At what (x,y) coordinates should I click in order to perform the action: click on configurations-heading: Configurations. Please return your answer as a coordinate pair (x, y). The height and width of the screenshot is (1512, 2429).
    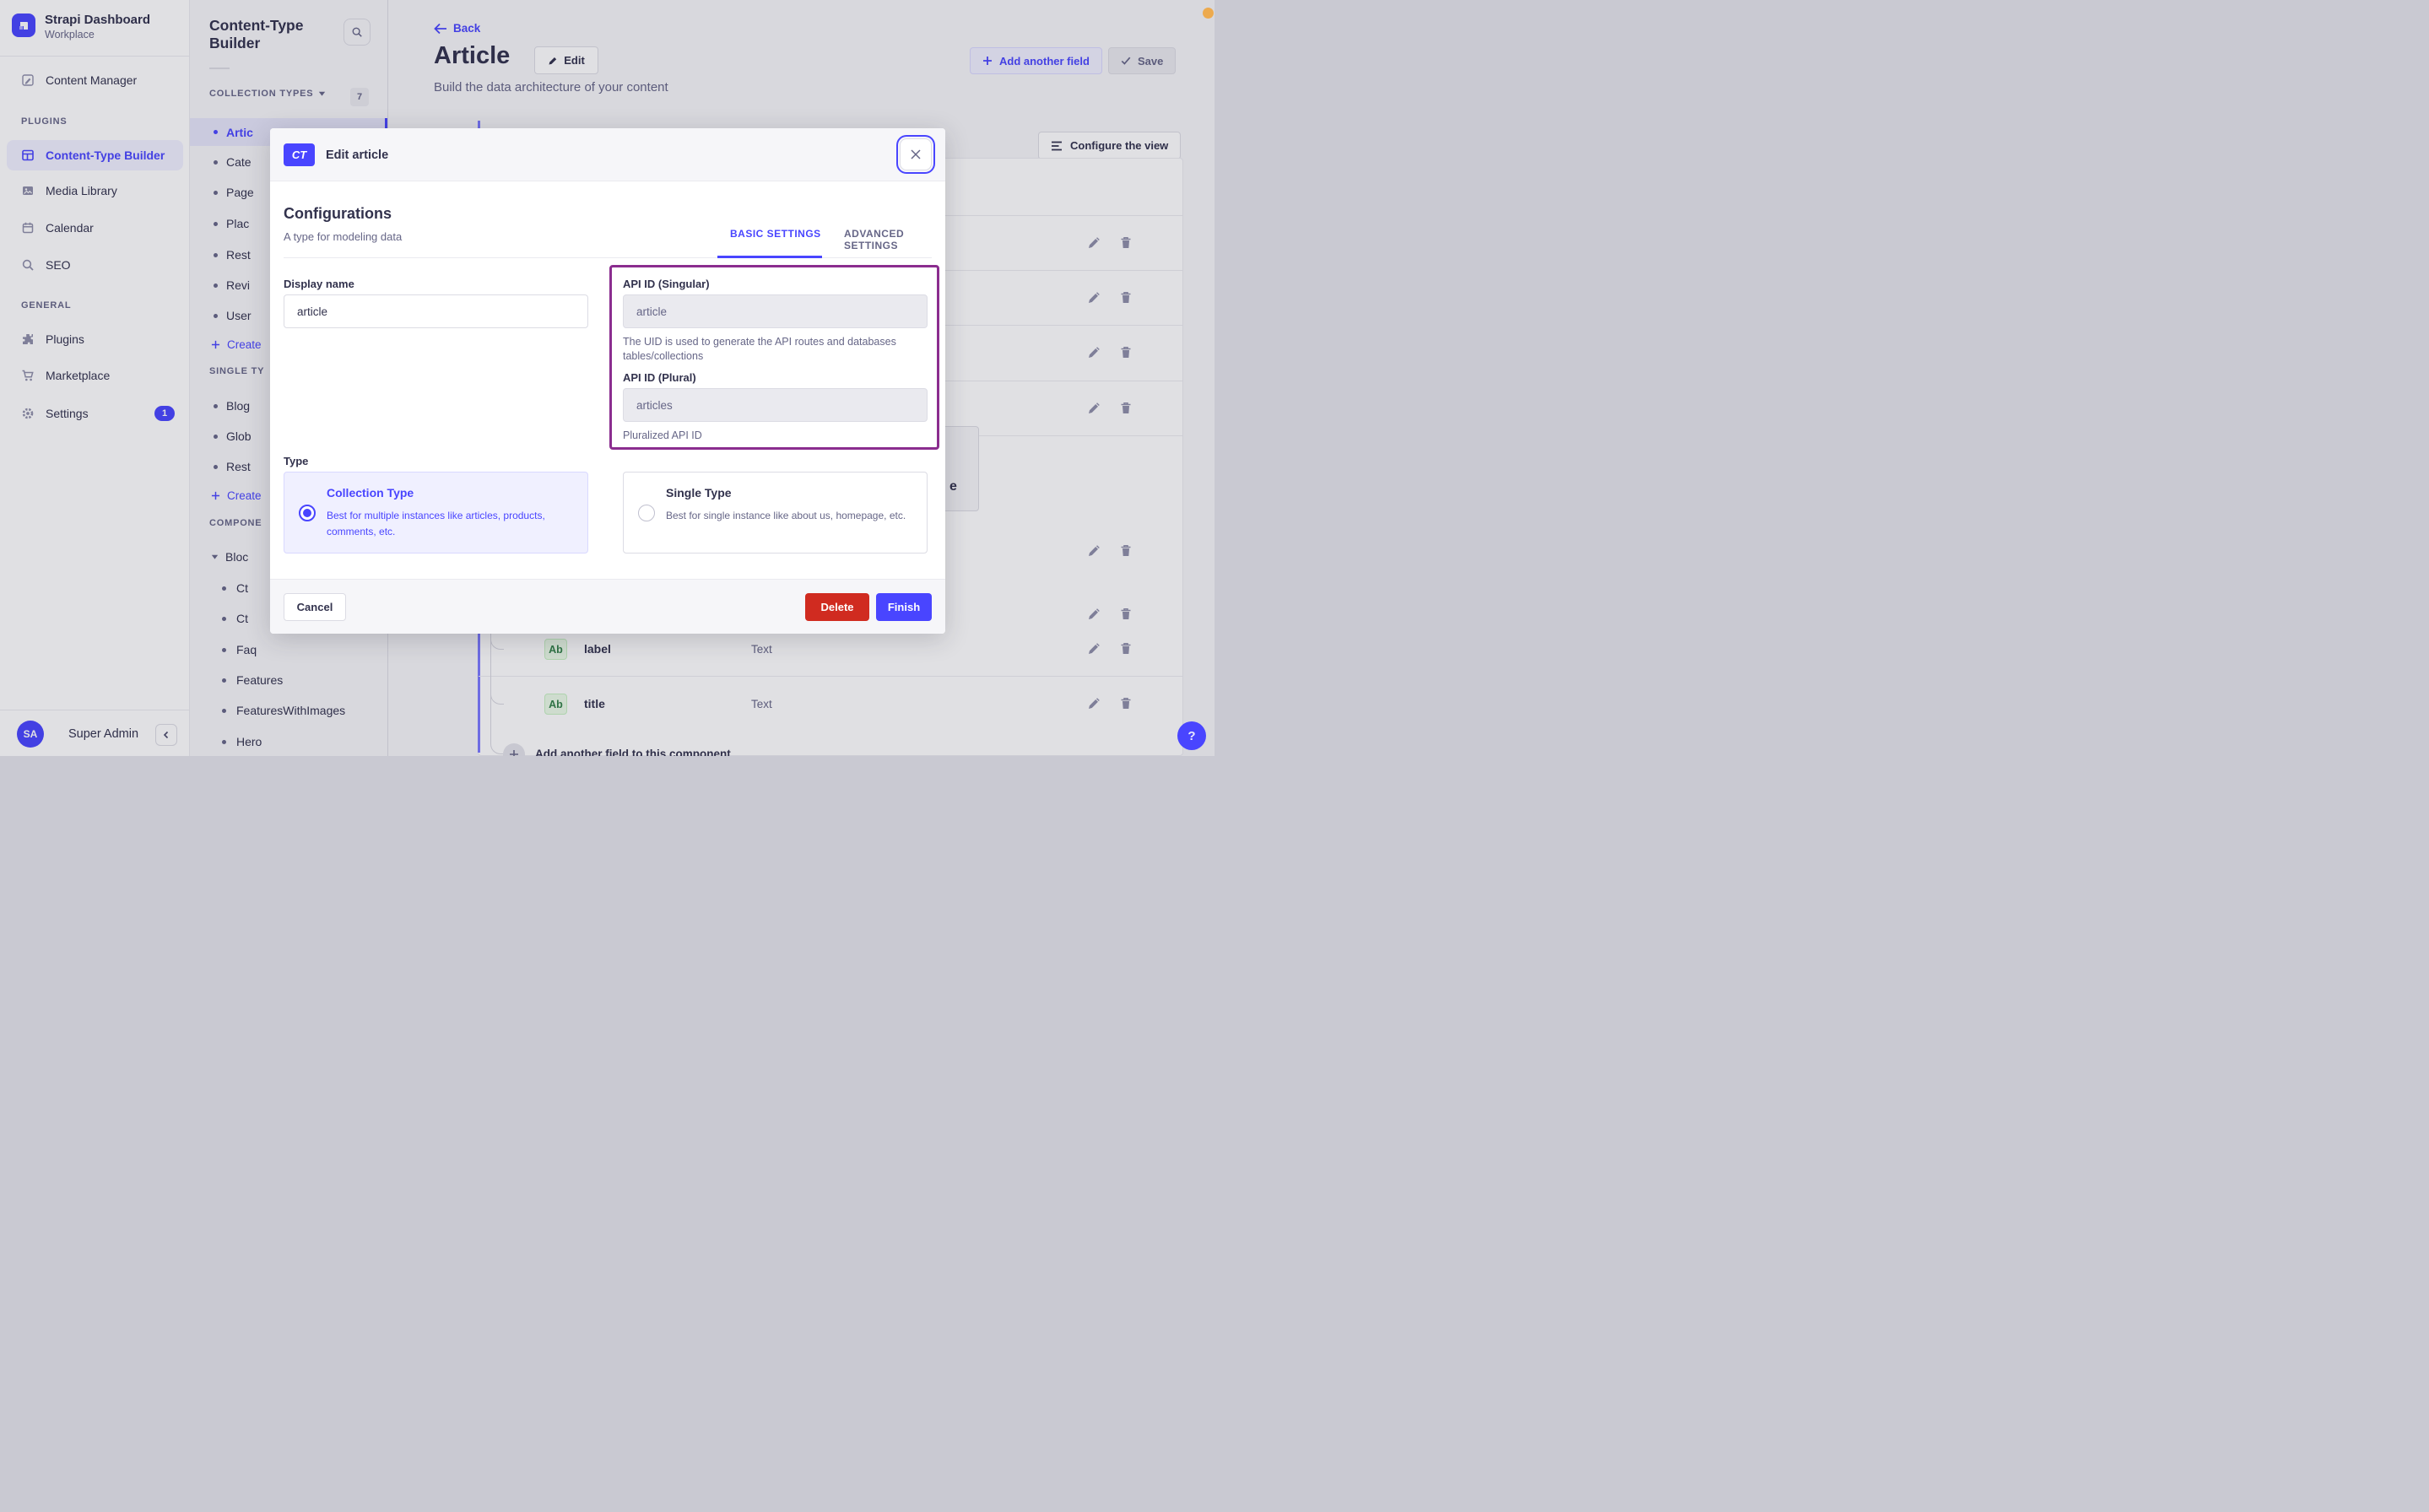
    Looking at the image, I should click on (338, 213).